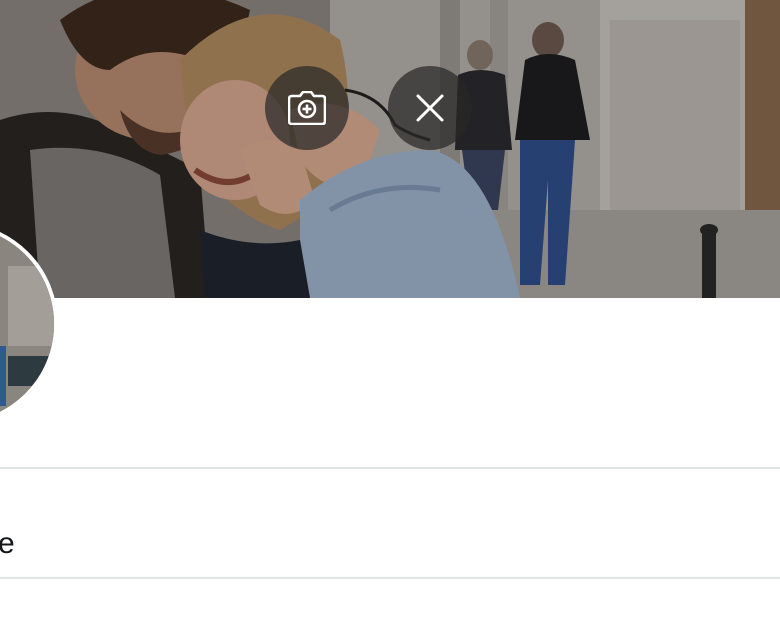 This screenshot has width=780, height=621. I want to click on close-icon, so click(430, 108).